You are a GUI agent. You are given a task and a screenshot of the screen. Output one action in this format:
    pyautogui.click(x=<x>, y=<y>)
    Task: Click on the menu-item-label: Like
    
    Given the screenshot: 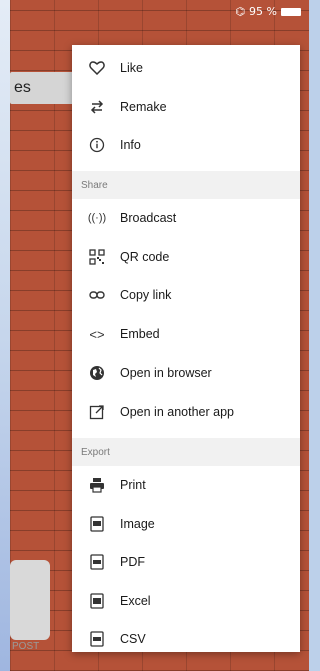 What is the action you would take?
    pyautogui.click(x=131, y=68)
    